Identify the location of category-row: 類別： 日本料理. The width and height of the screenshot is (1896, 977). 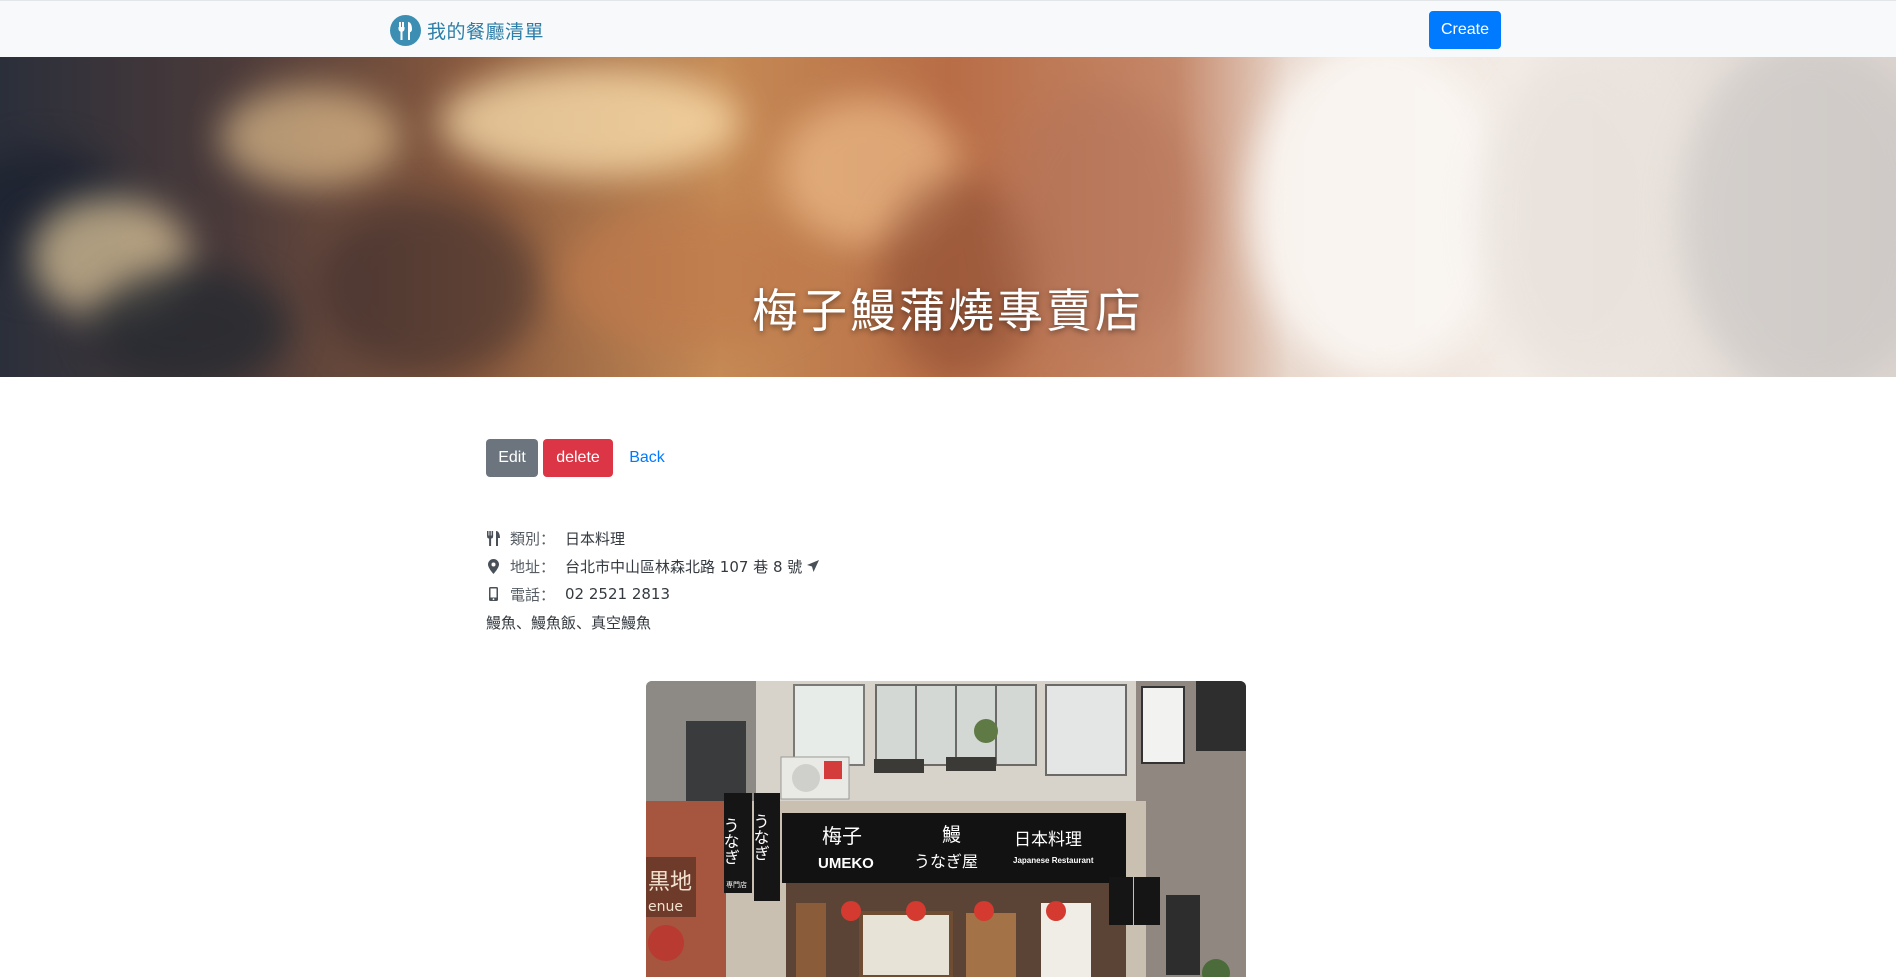
(736, 538).